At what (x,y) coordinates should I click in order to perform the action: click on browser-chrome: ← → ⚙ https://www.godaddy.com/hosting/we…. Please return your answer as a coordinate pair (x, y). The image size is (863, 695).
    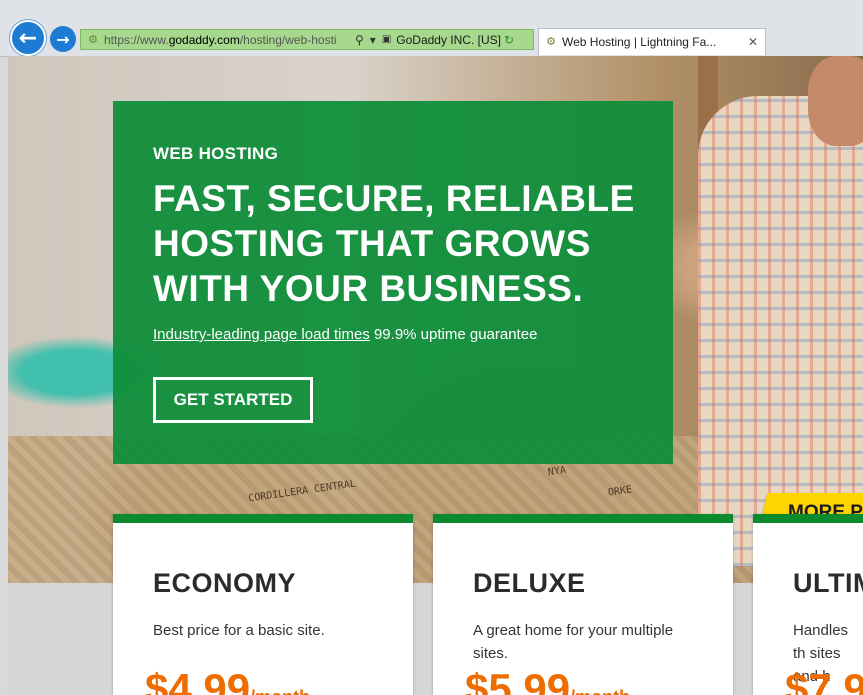
    Looking at the image, I should click on (431, 28).